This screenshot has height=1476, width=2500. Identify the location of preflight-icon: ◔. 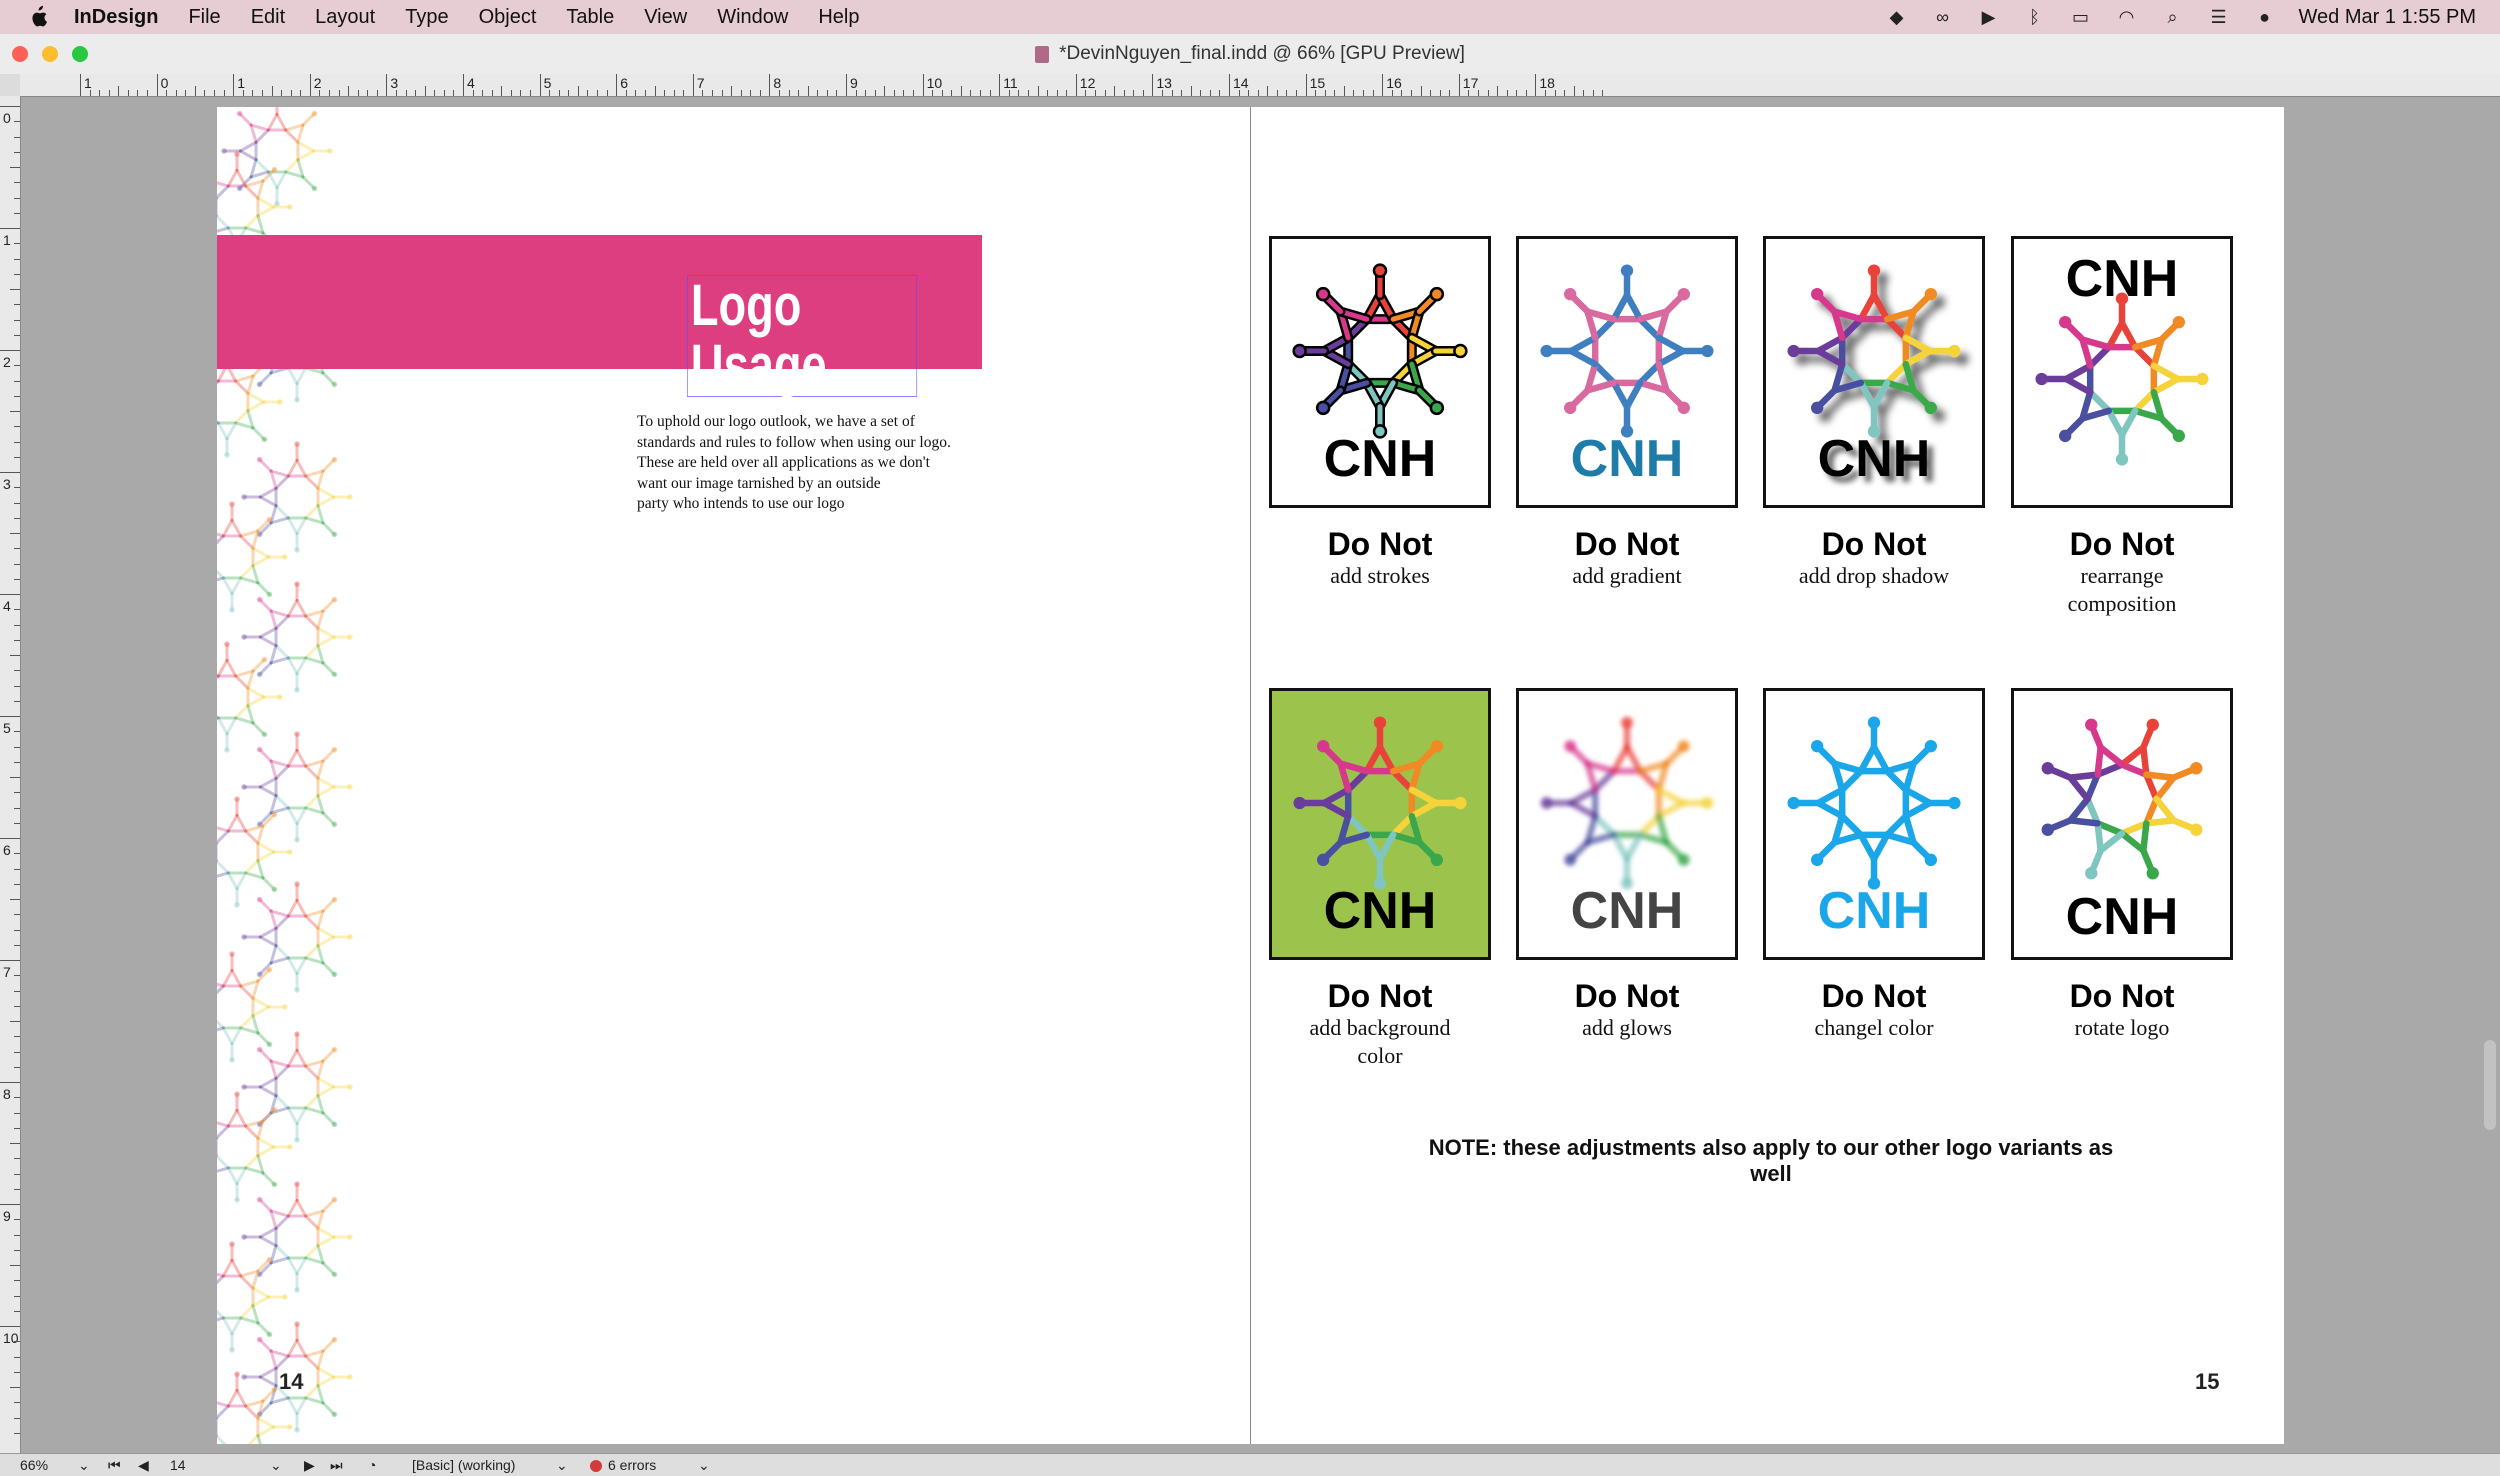
(372, 1465).